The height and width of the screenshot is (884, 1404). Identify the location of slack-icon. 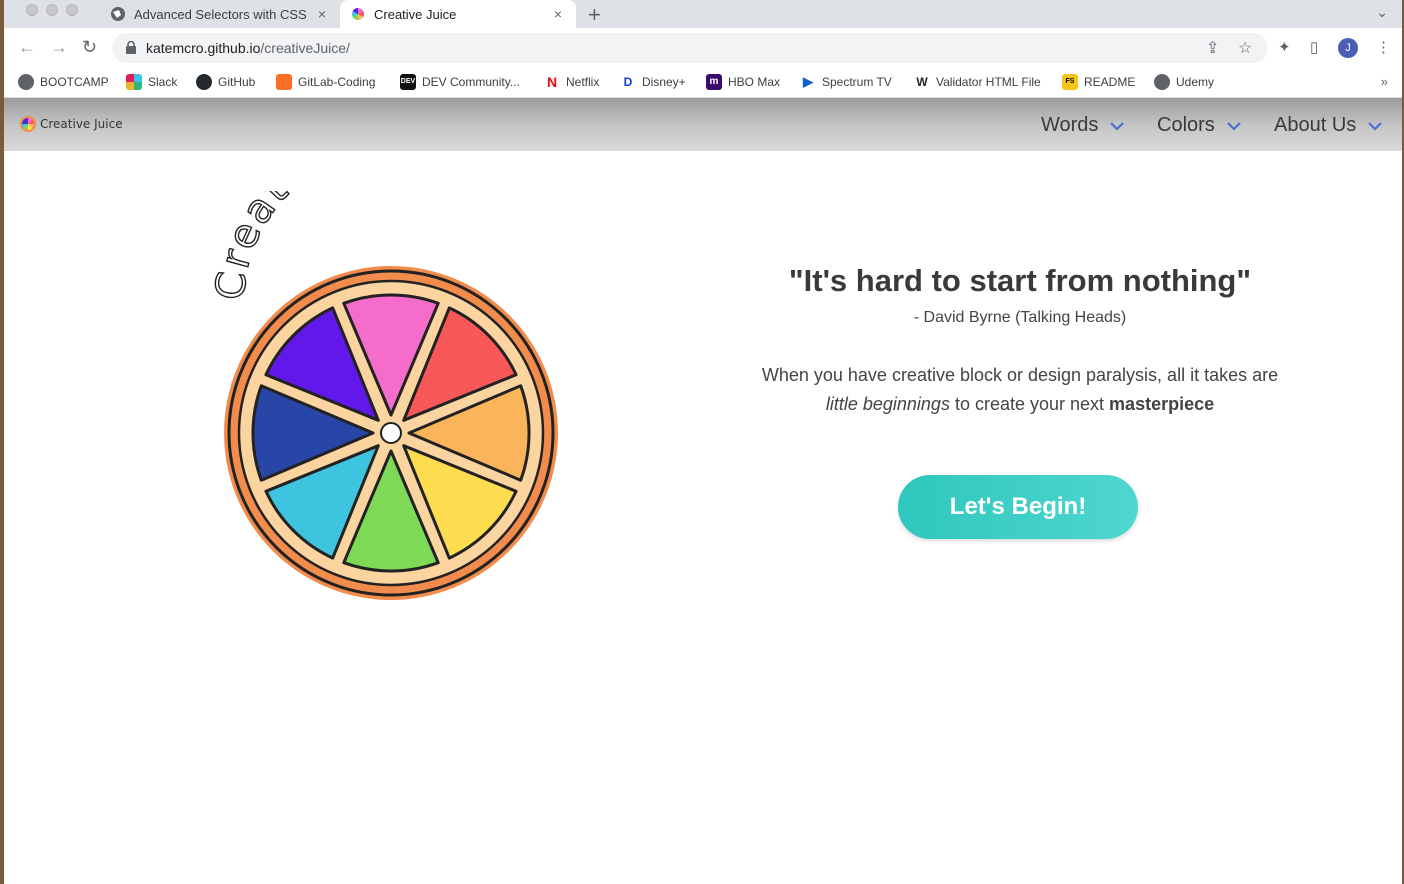
(134, 82).